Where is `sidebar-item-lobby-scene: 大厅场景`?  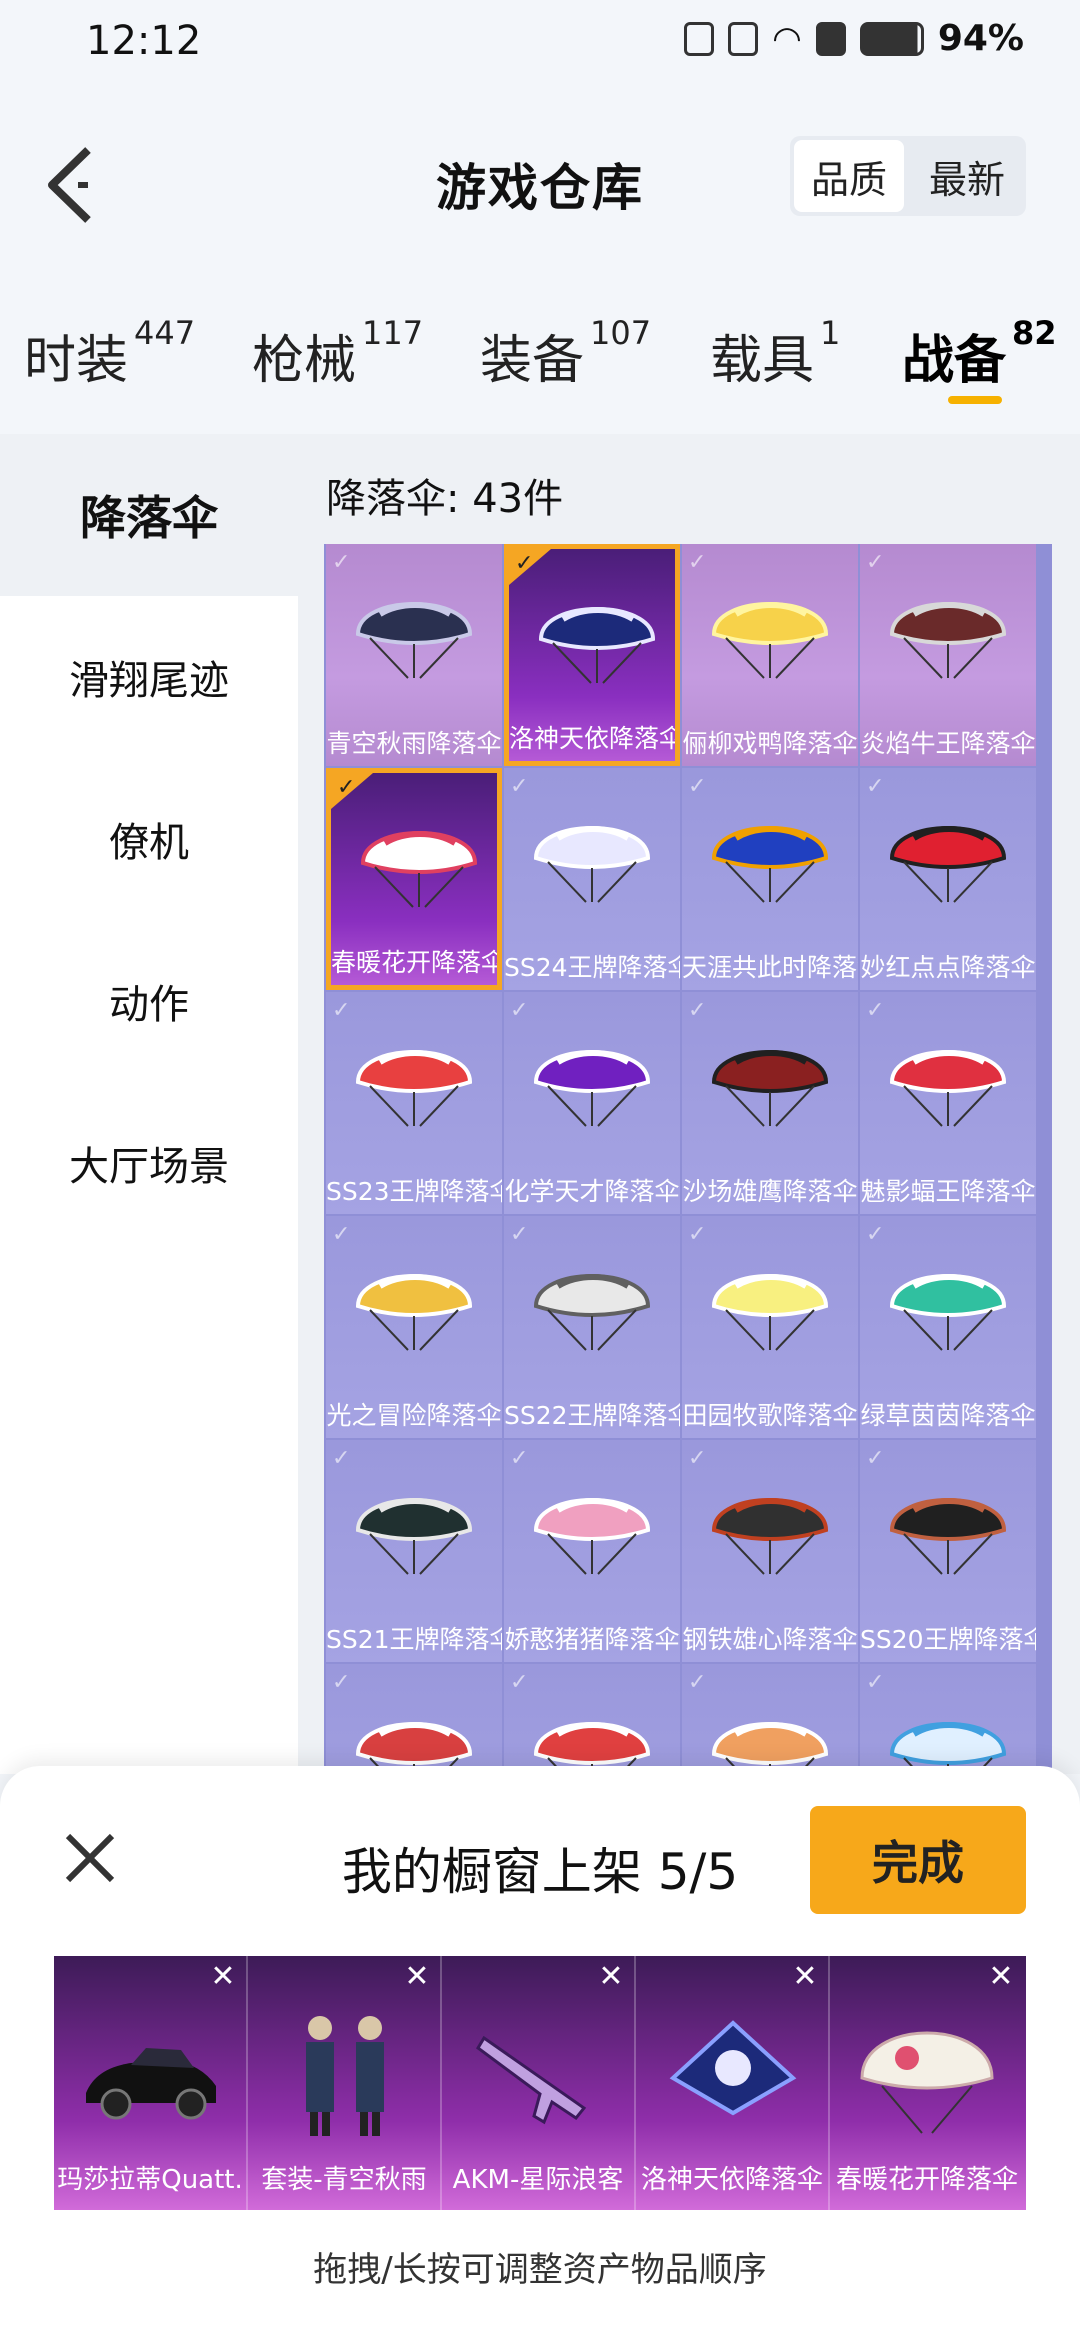
sidebar-item-lobby-scene: 大厅场景 is located at coordinates (149, 1163).